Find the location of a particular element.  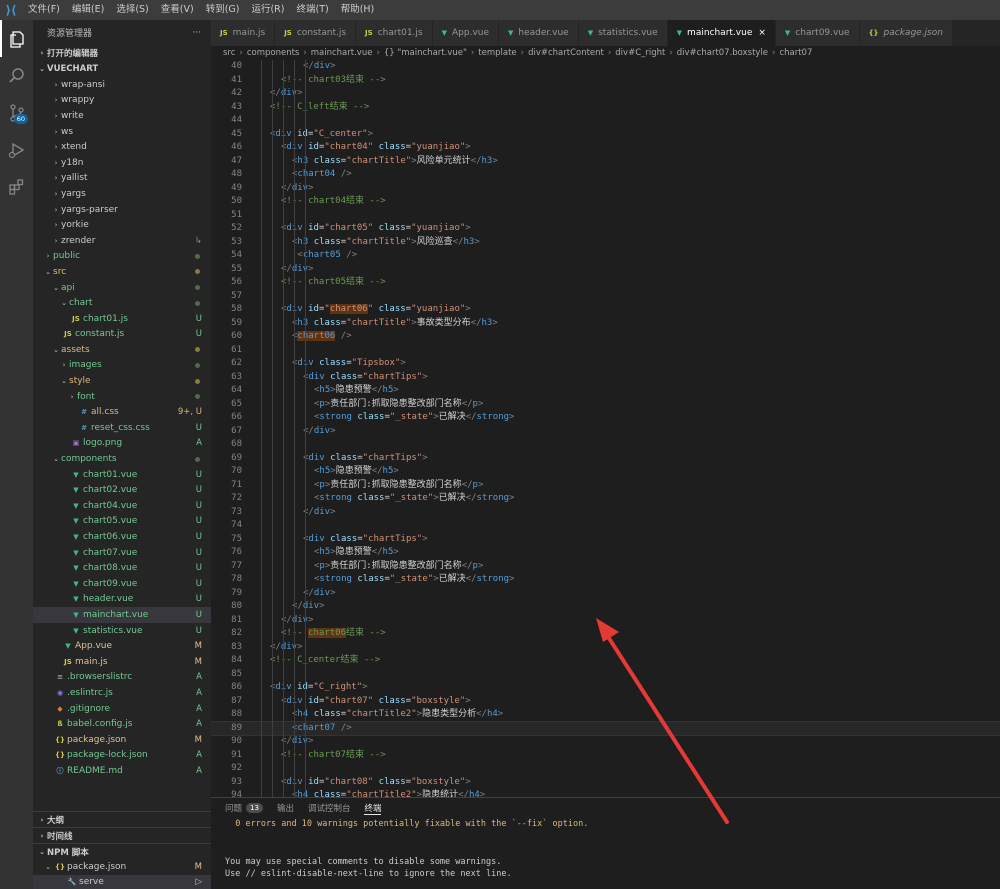

file-tree-row: ▼ chart01.vue U is located at coordinates (122, 475).